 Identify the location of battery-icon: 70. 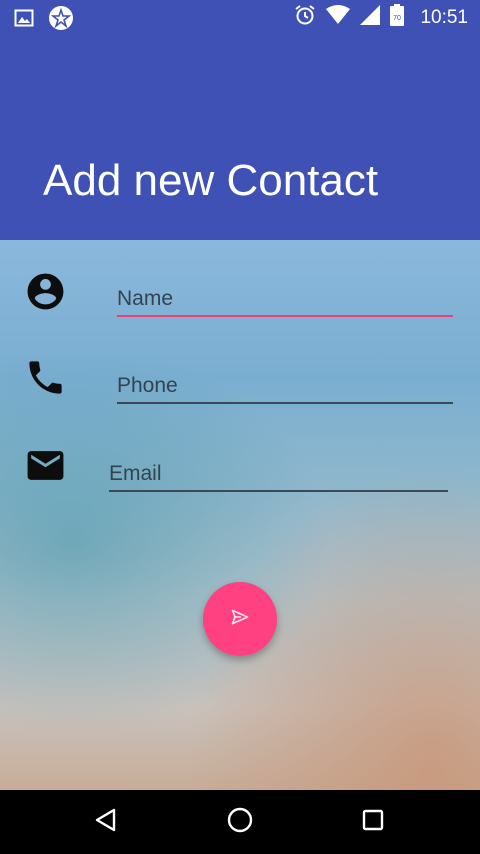
(397, 17).